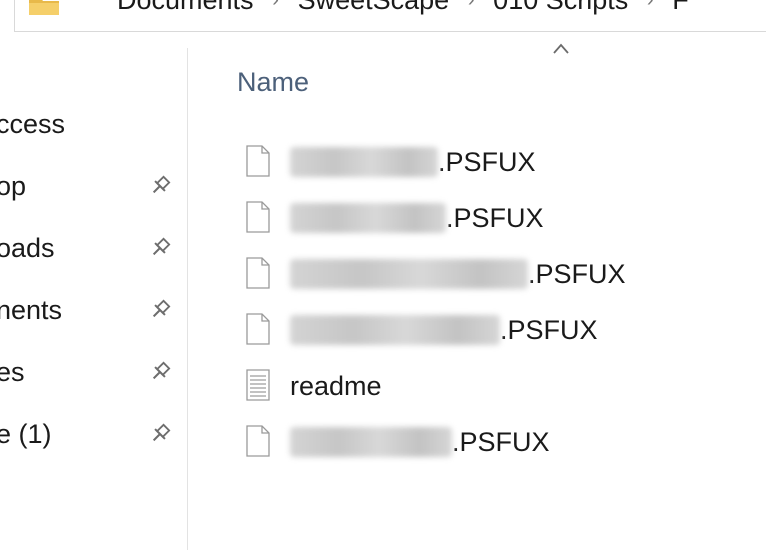 Image resolution: width=766 pixels, height=550 pixels. Describe the element at coordinates (93, 310) in the screenshot. I see `nav-item-documents: nents` at that location.